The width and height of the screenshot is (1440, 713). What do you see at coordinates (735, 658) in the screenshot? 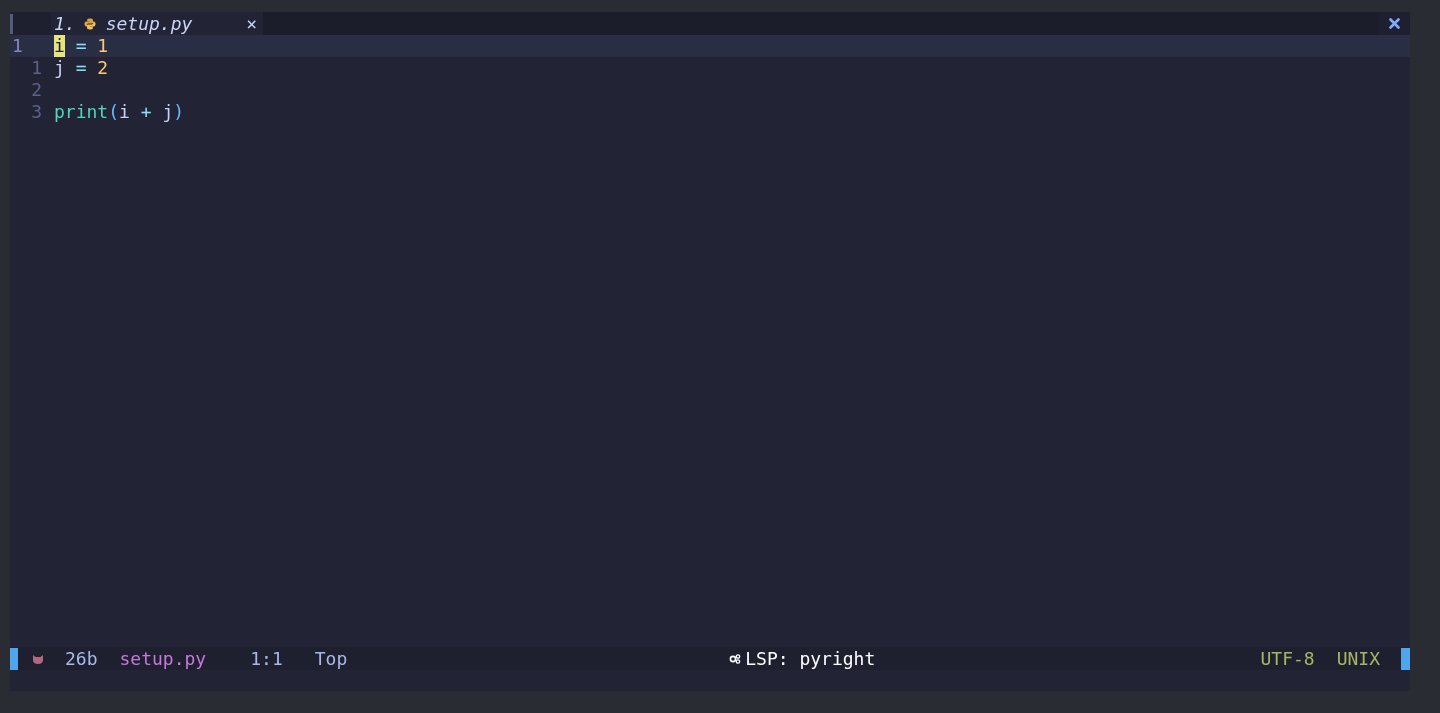
I see `gears-icon` at bounding box center [735, 658].